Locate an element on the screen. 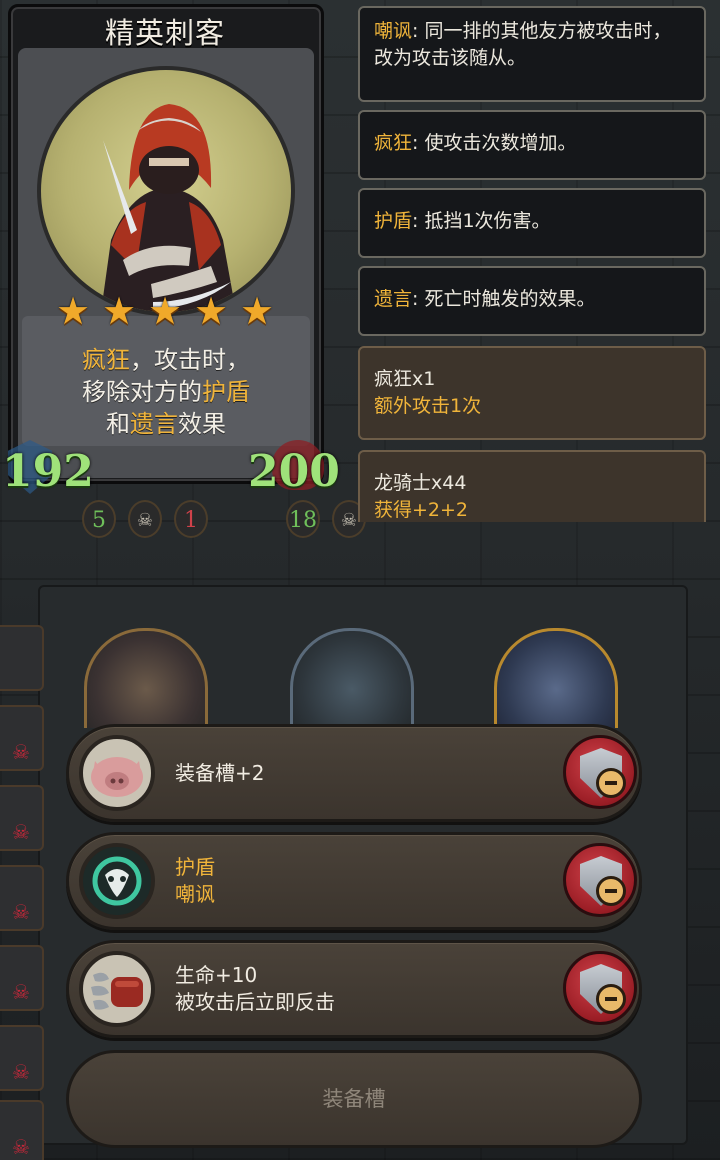 This screenshot has width=720, height=1160. tooltip-keyword: 疯狂 is located at coordinates (393, 143).